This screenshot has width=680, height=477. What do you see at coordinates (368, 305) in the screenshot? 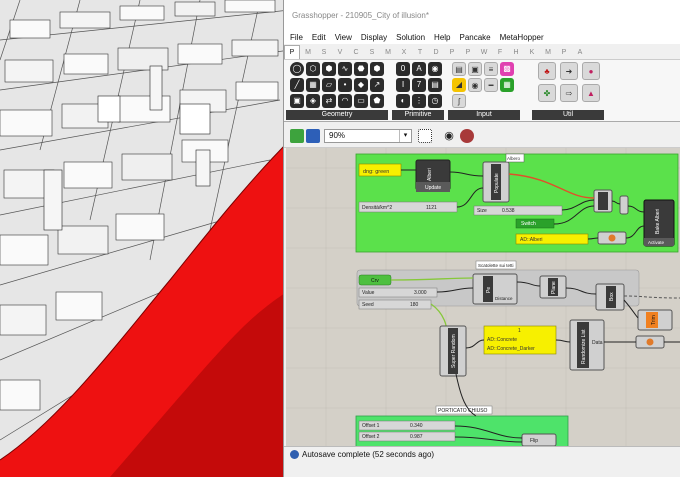
I see `slider-seed-label: Seed` at bounding box center [368, 305].